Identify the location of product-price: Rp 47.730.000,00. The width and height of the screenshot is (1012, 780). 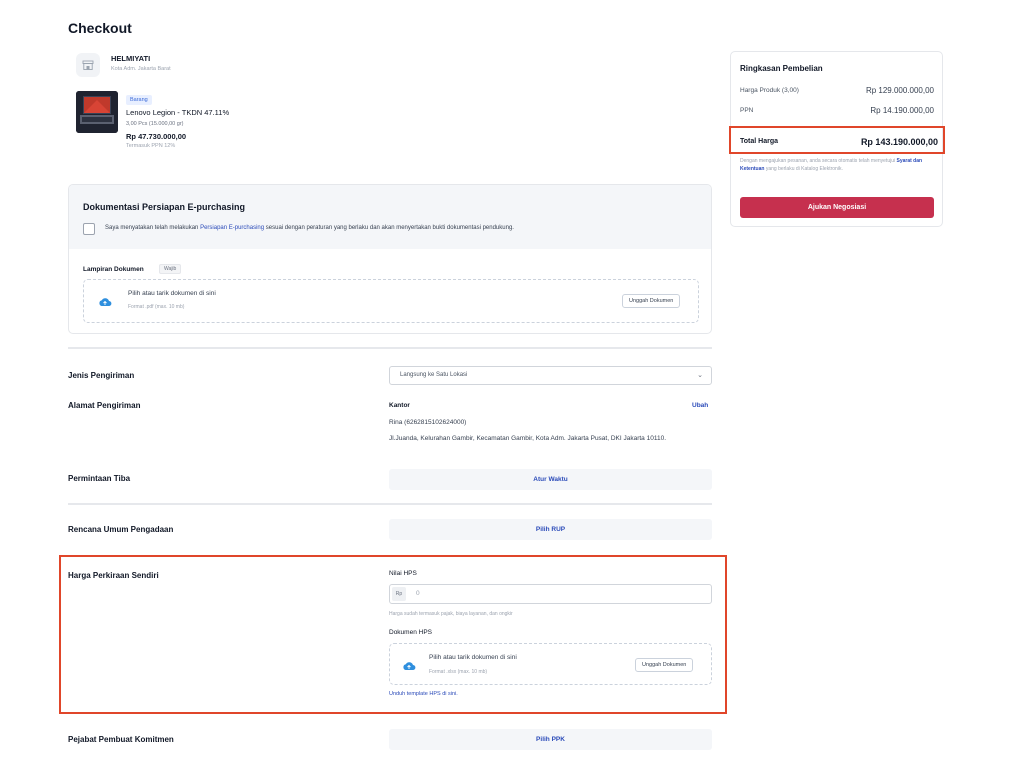
(156, 136).